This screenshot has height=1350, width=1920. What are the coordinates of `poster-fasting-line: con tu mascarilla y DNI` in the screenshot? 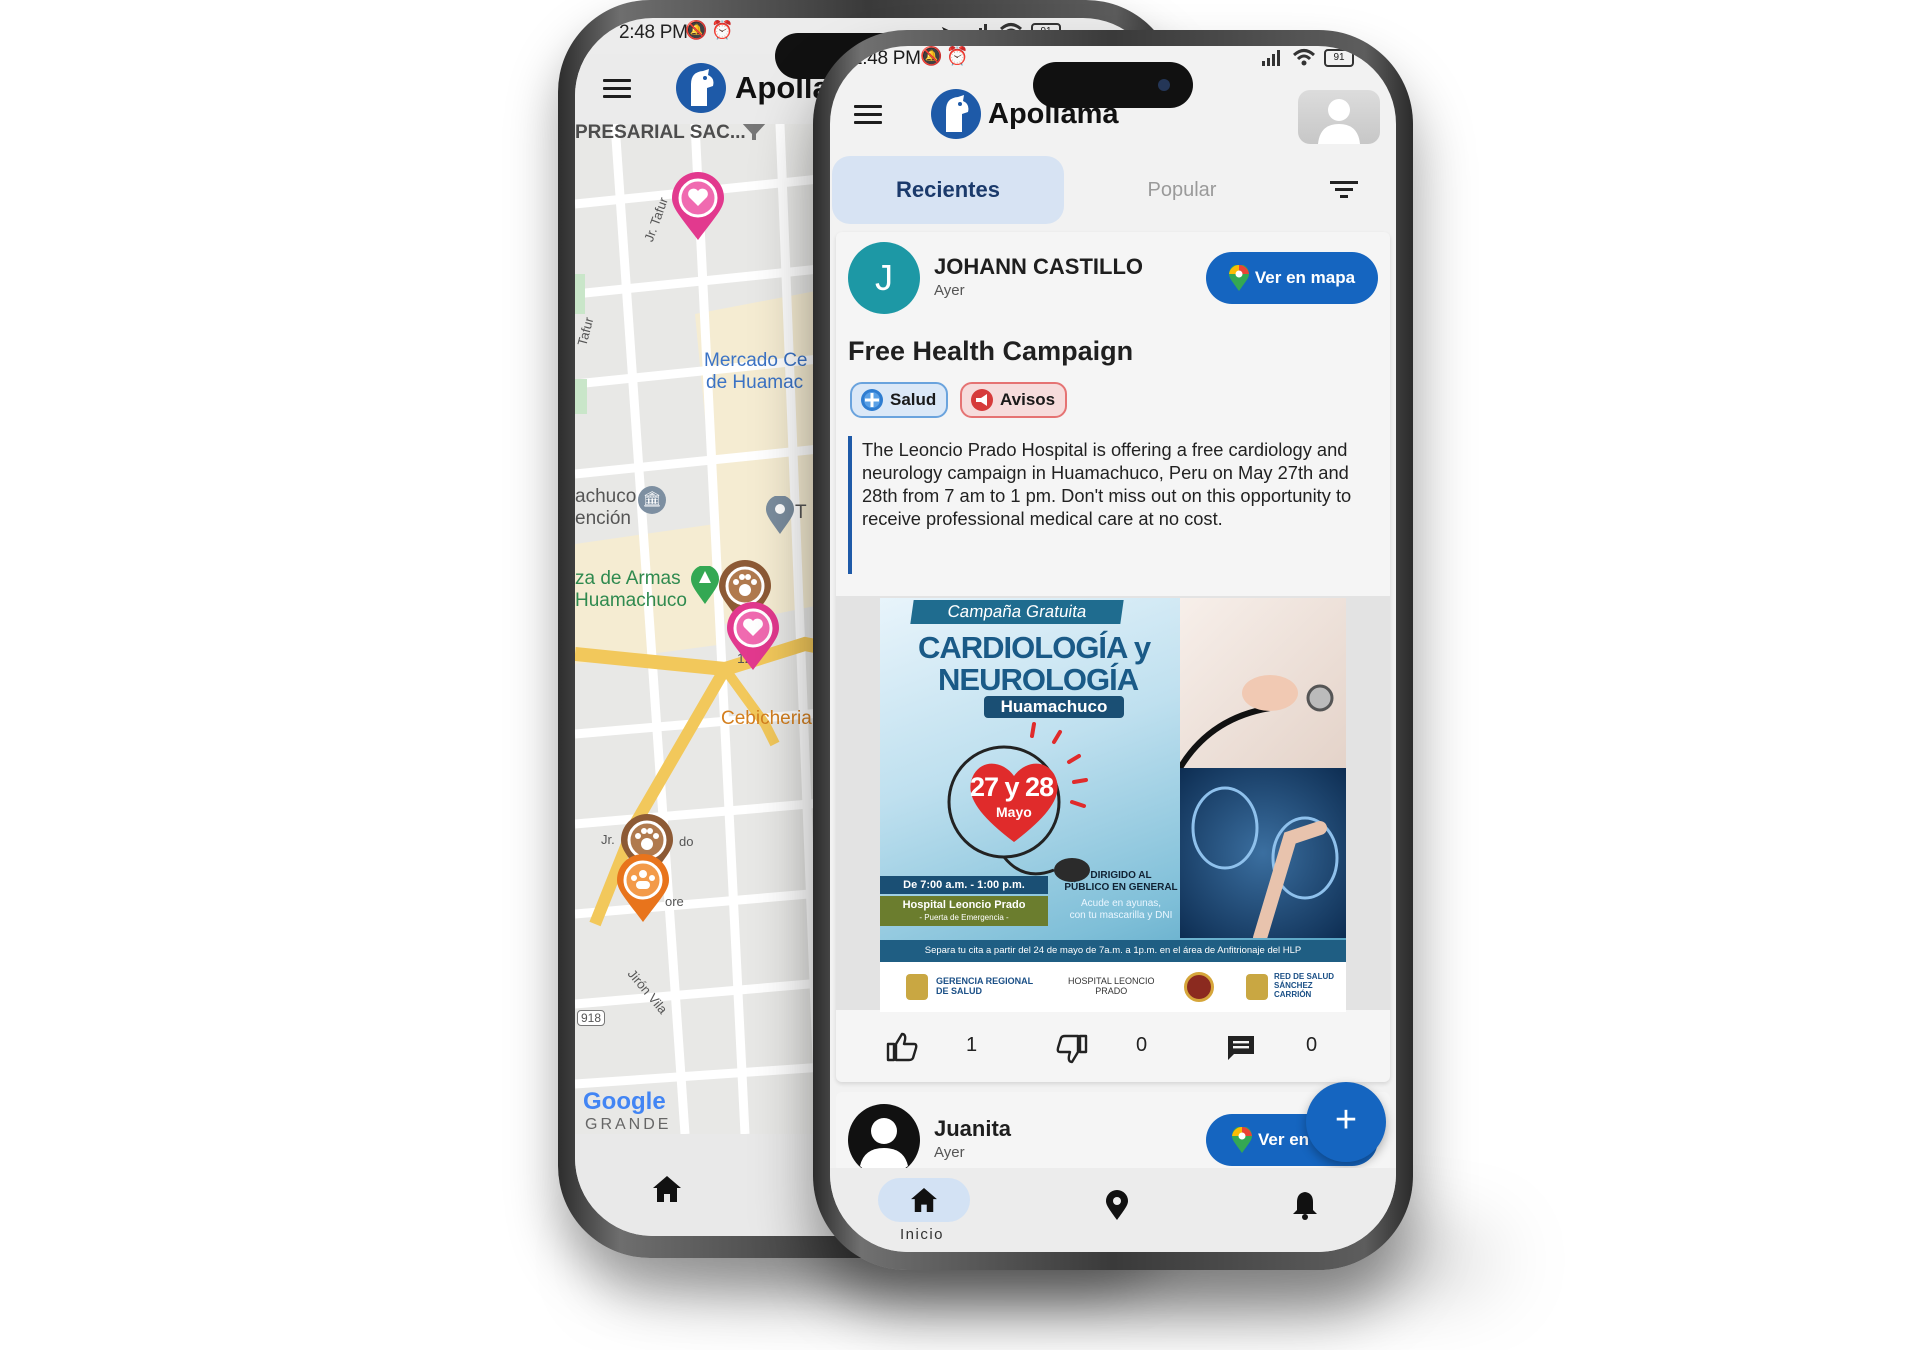 It's located at (1121, 915).